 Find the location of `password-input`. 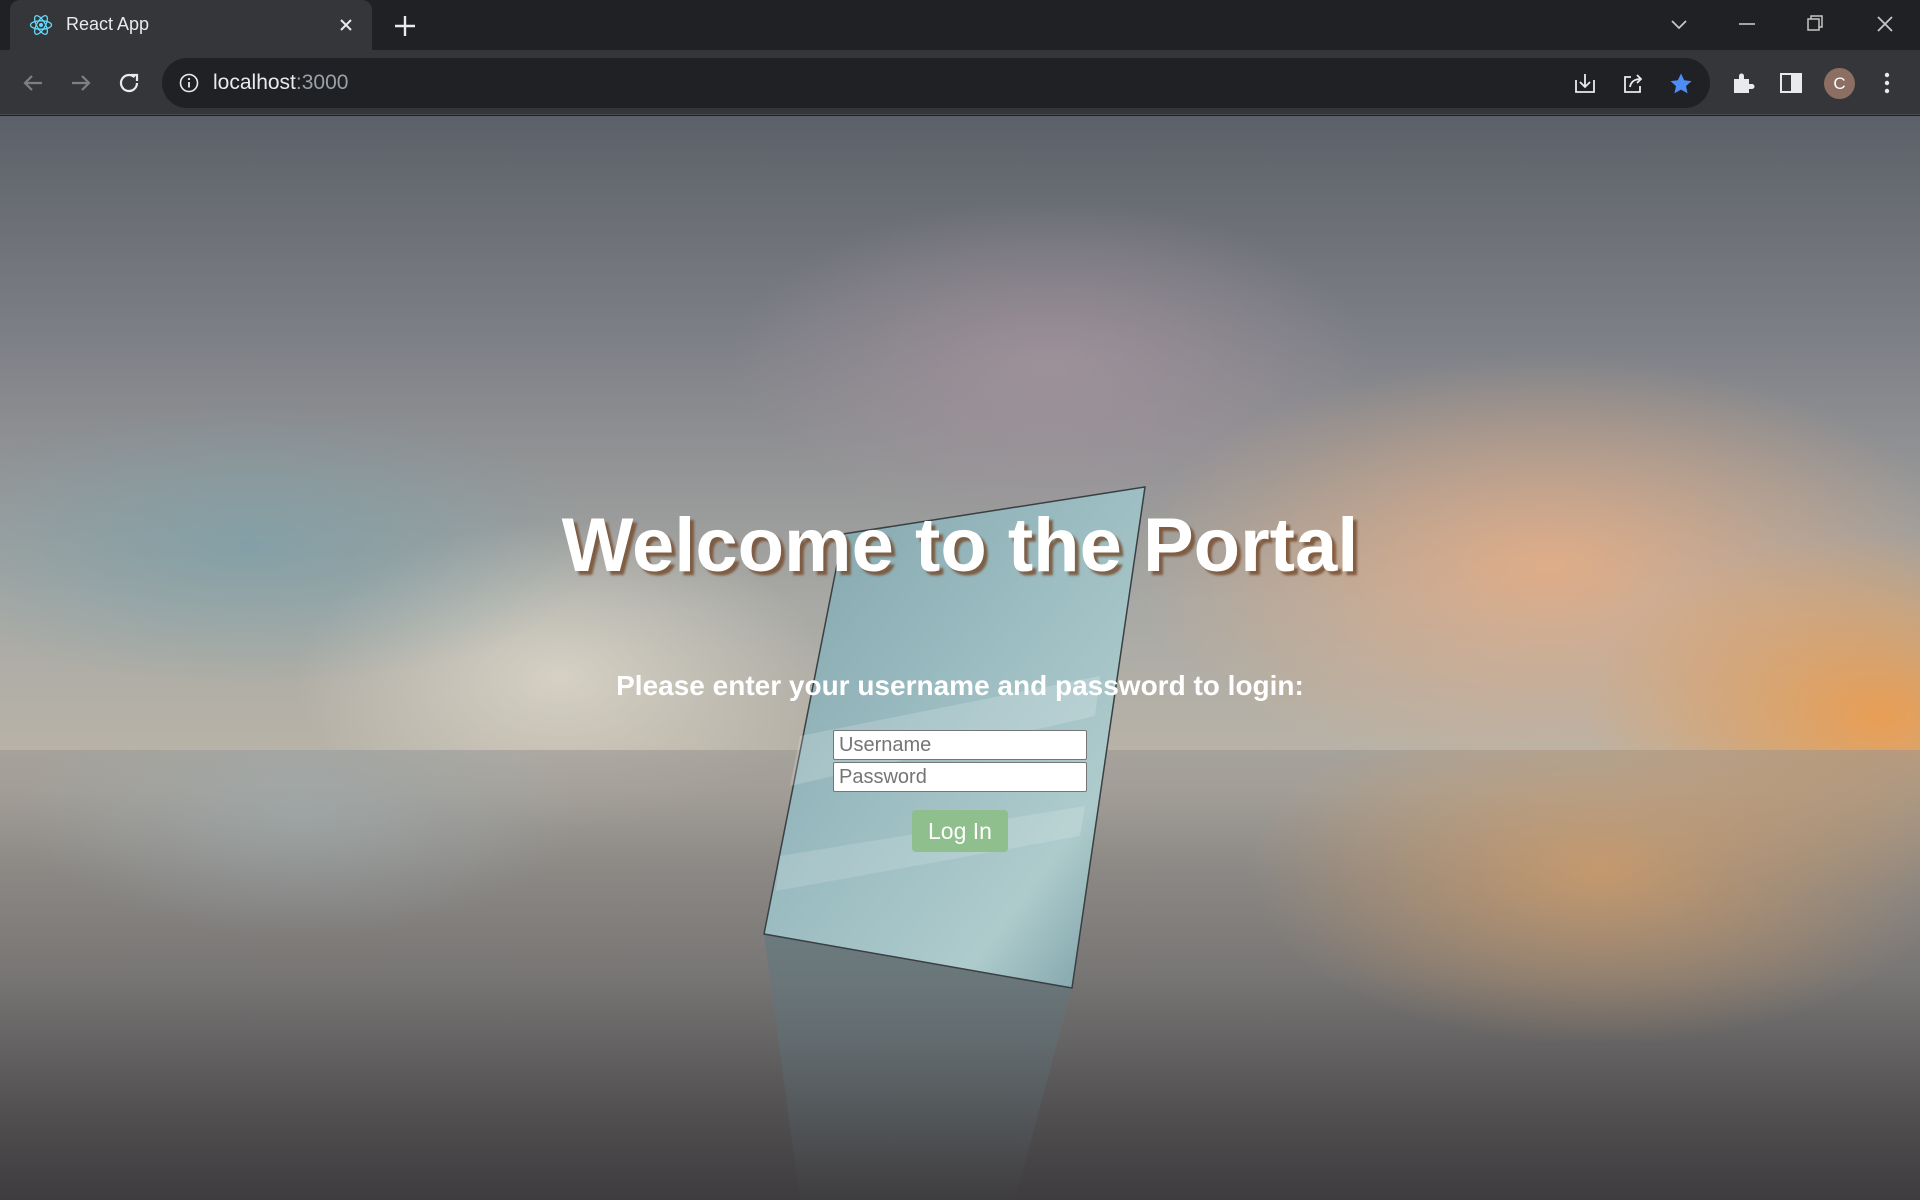

password-input is located at coordinates (960, 777).